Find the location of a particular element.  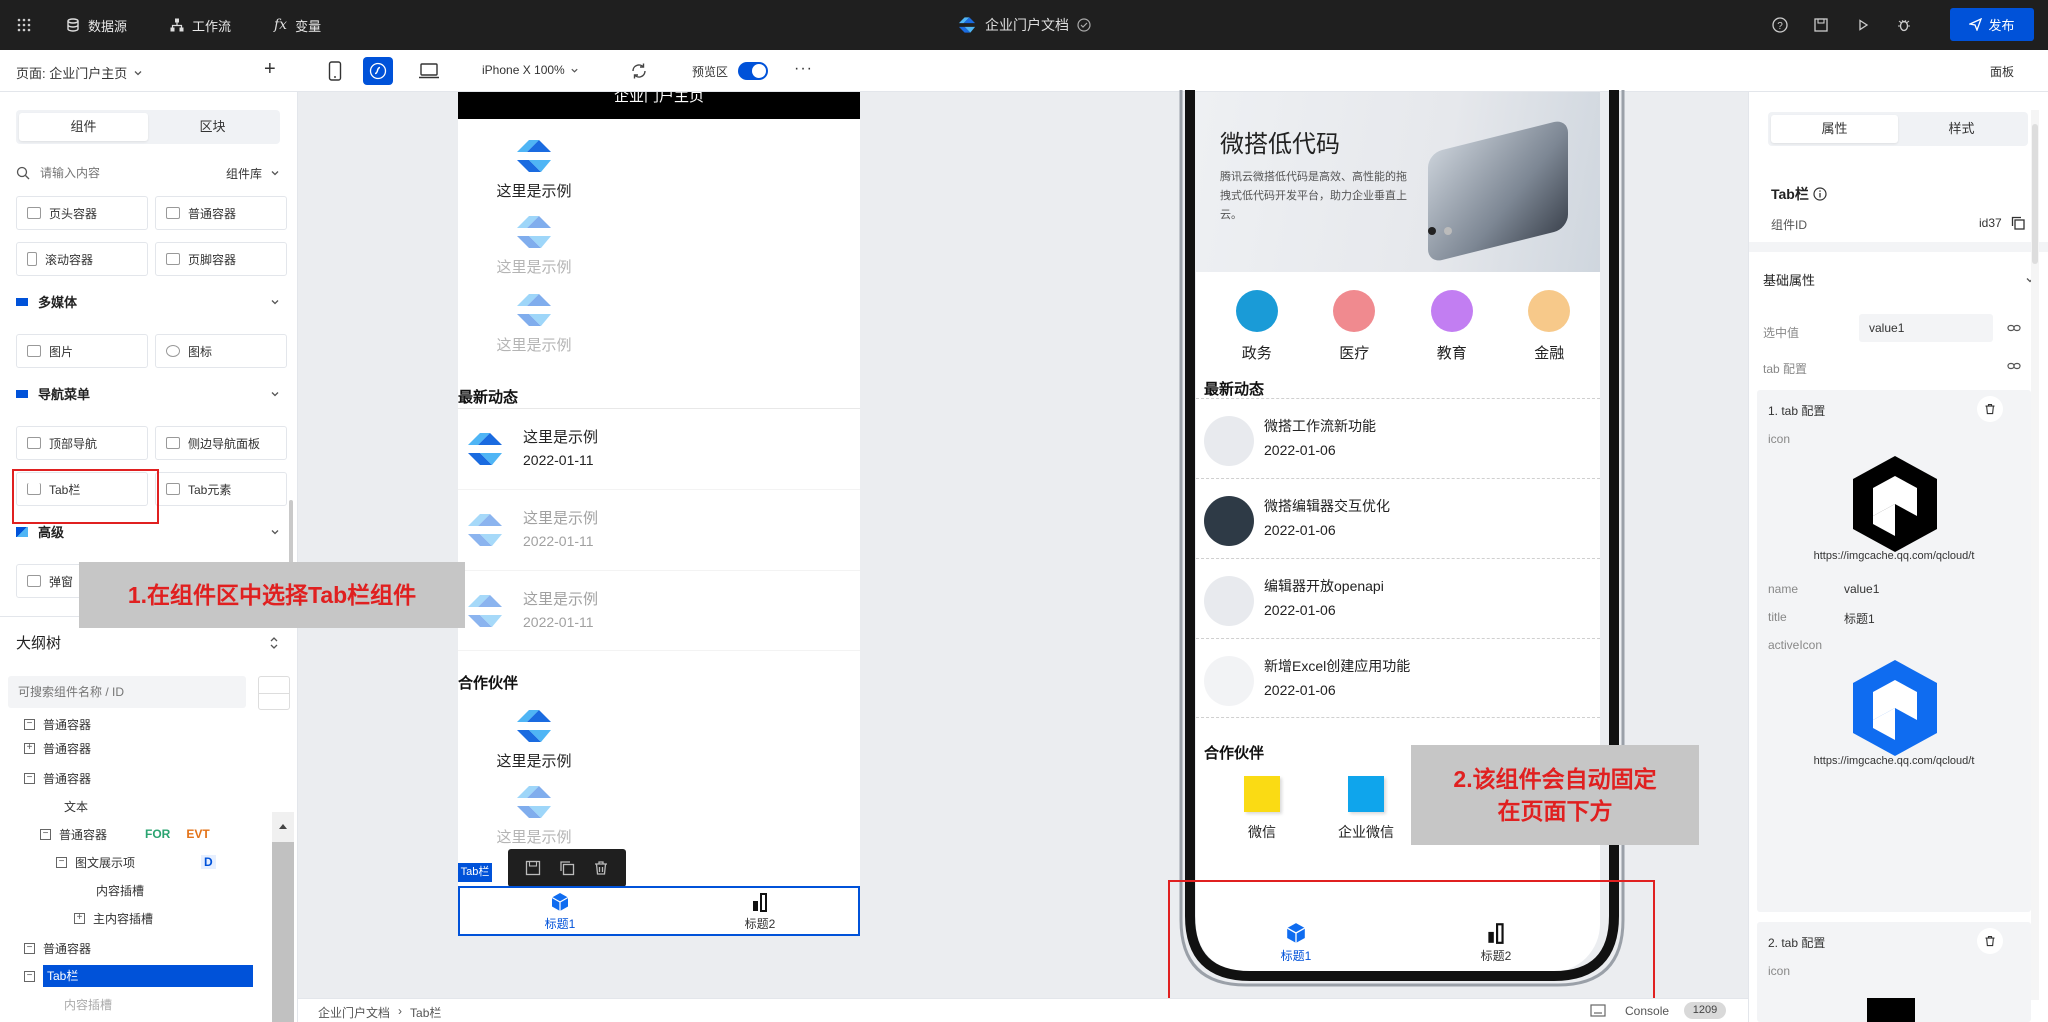

tree-node: 文本 is located at coordinates (76, 806).